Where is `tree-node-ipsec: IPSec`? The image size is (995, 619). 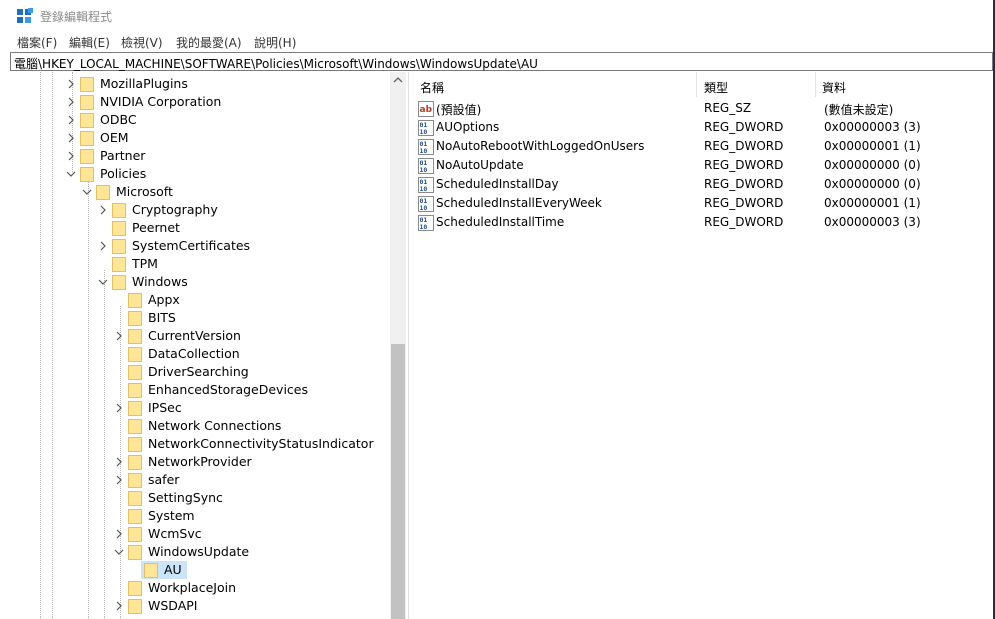 tree-node-ipsec: IPSec is located at coordinates (200, 408).